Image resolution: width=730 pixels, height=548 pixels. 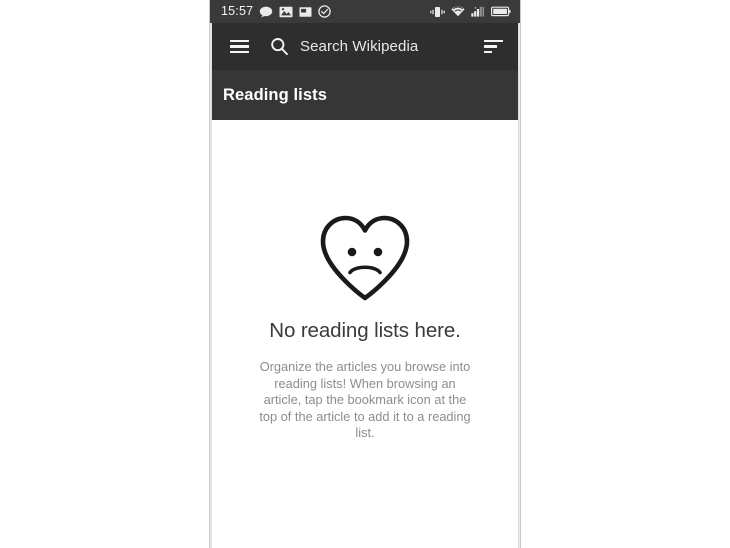 What do you see at coordinates (359, 46) in the screenshot?
I see `search-placeholder-text: Search Wikipedia` at bounding box center [359, 46].